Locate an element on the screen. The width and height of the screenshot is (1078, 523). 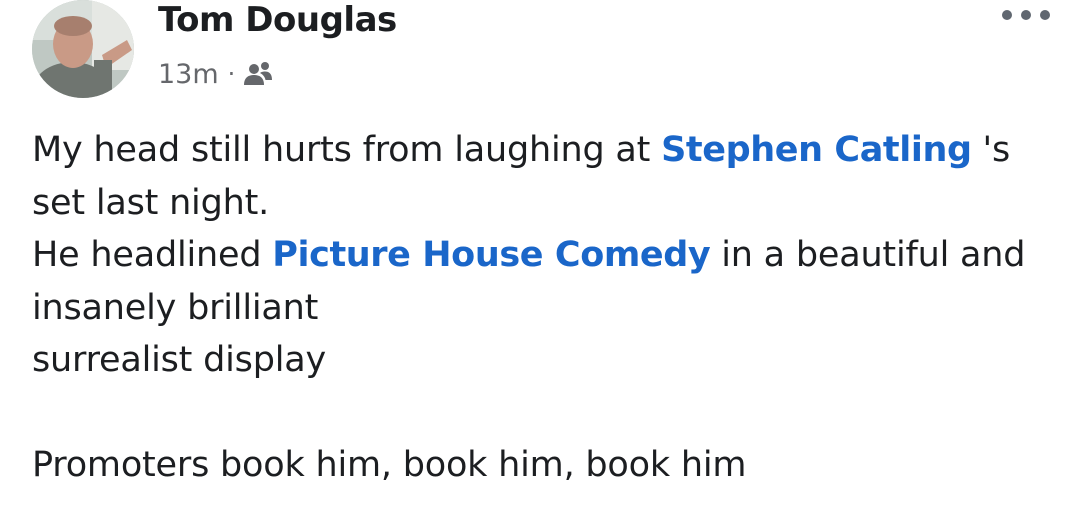
post-line: set last night. is located at coordinates (151, 202).